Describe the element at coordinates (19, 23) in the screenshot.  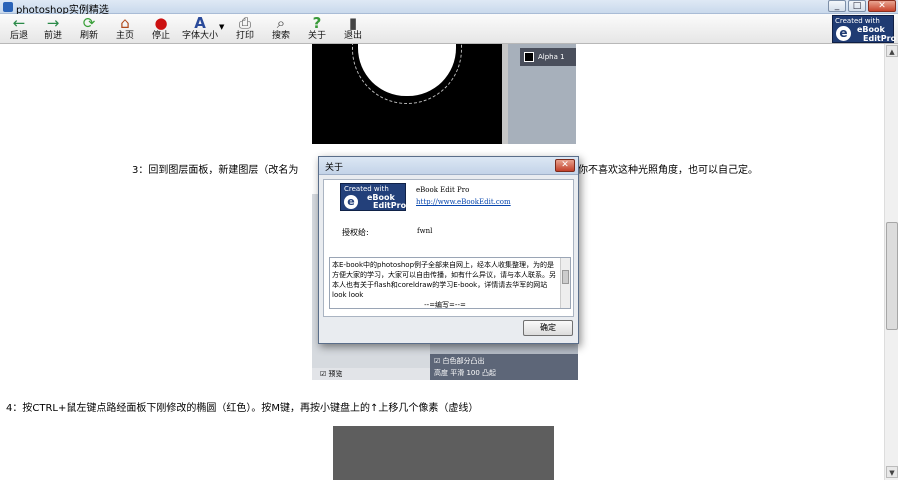
I see `back-arrow-icon: ←` at that location.